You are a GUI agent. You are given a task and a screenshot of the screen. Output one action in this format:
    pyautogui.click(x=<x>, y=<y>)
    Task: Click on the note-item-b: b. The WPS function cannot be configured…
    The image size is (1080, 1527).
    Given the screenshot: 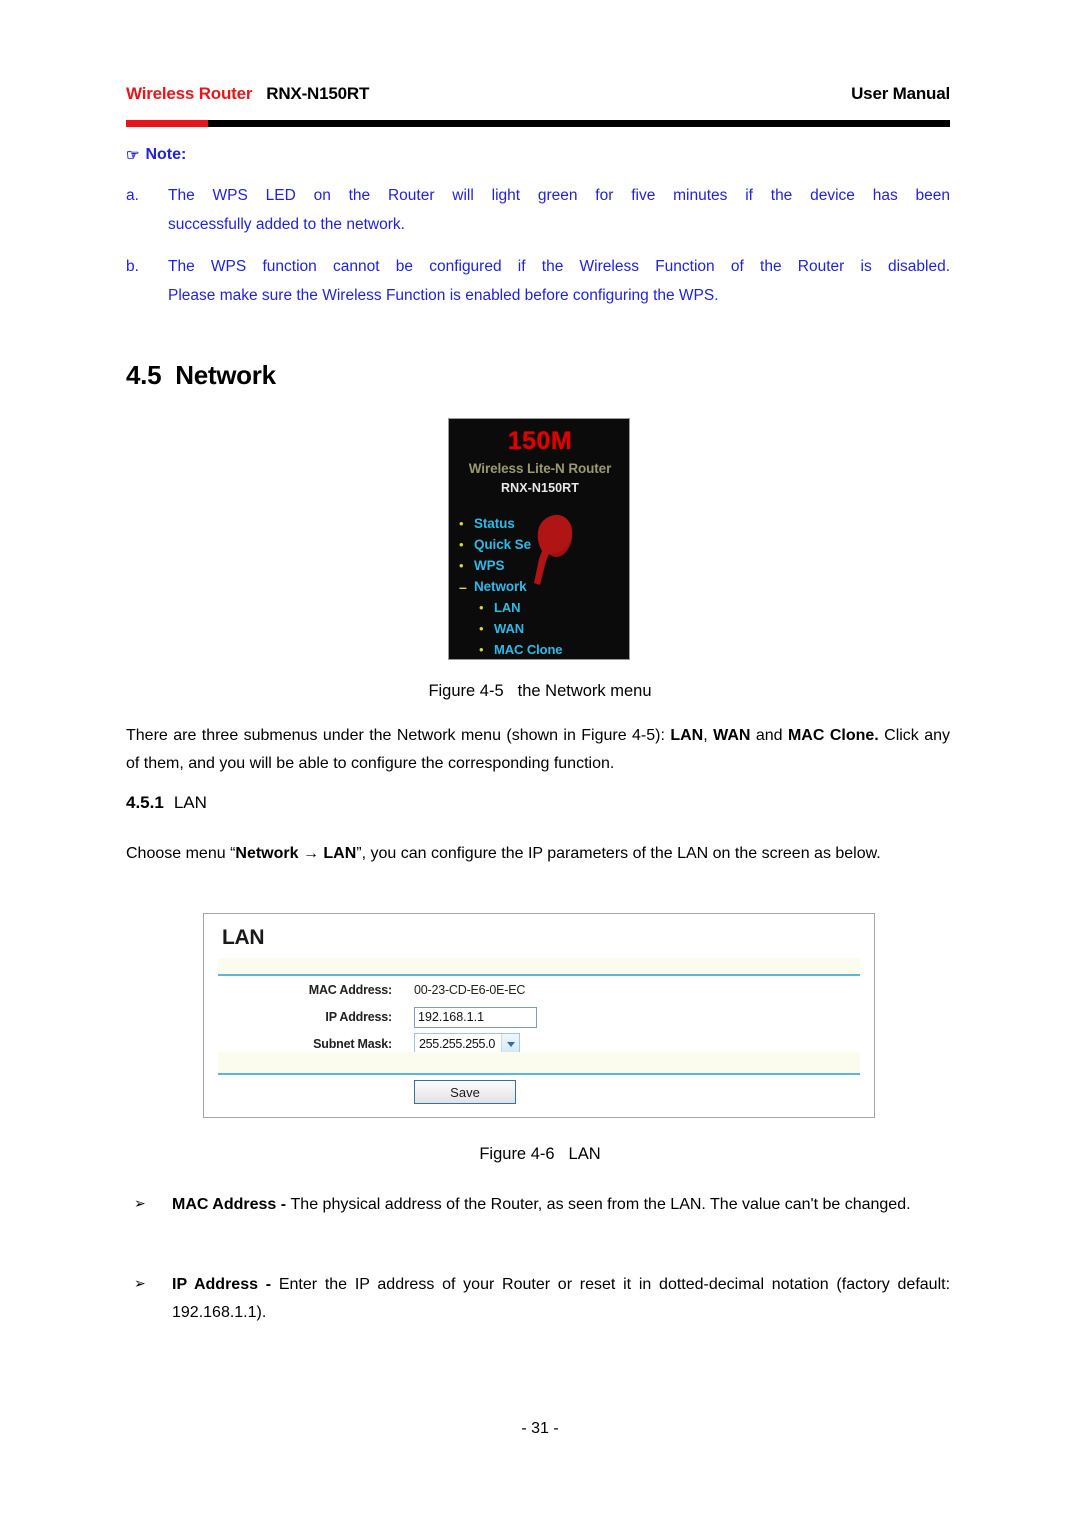 What is the action you would take?
    pyautogui.click(x=538, y=281)
    